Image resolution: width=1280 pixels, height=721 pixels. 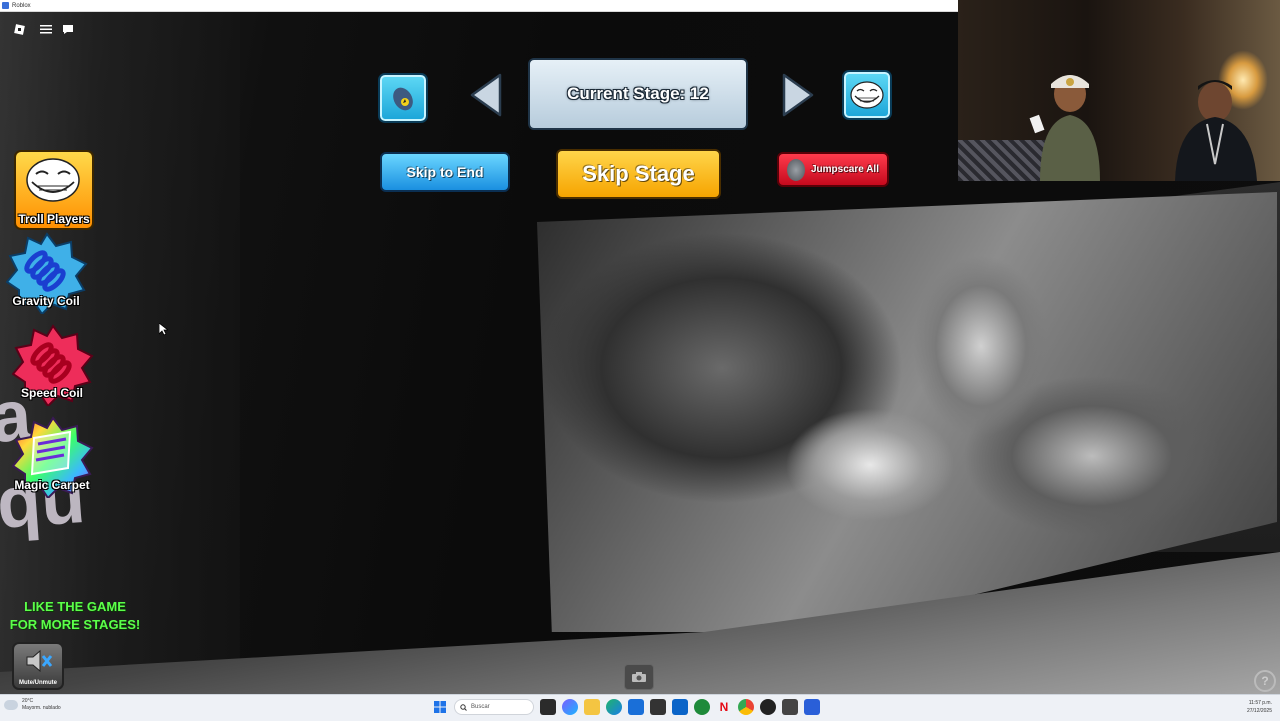 I want to click on bomb-icon, so click(x=403, y=99).